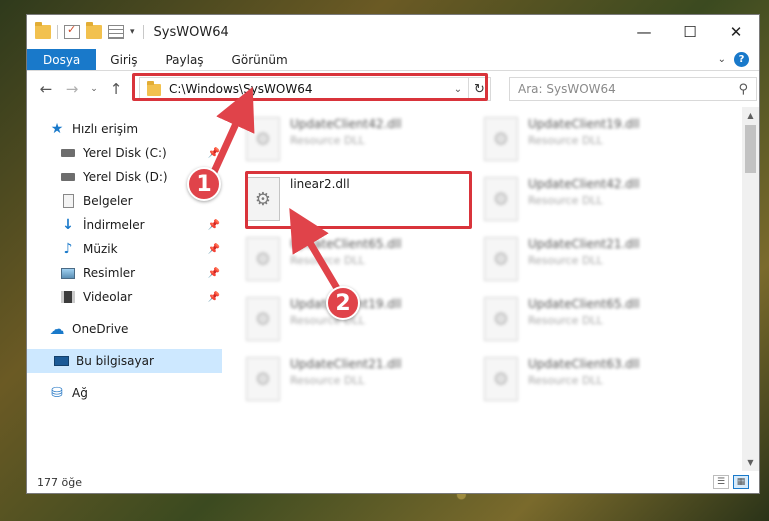 The image size is (769, 521). I want to click on network-icon: ⛁, so click(57, 393).